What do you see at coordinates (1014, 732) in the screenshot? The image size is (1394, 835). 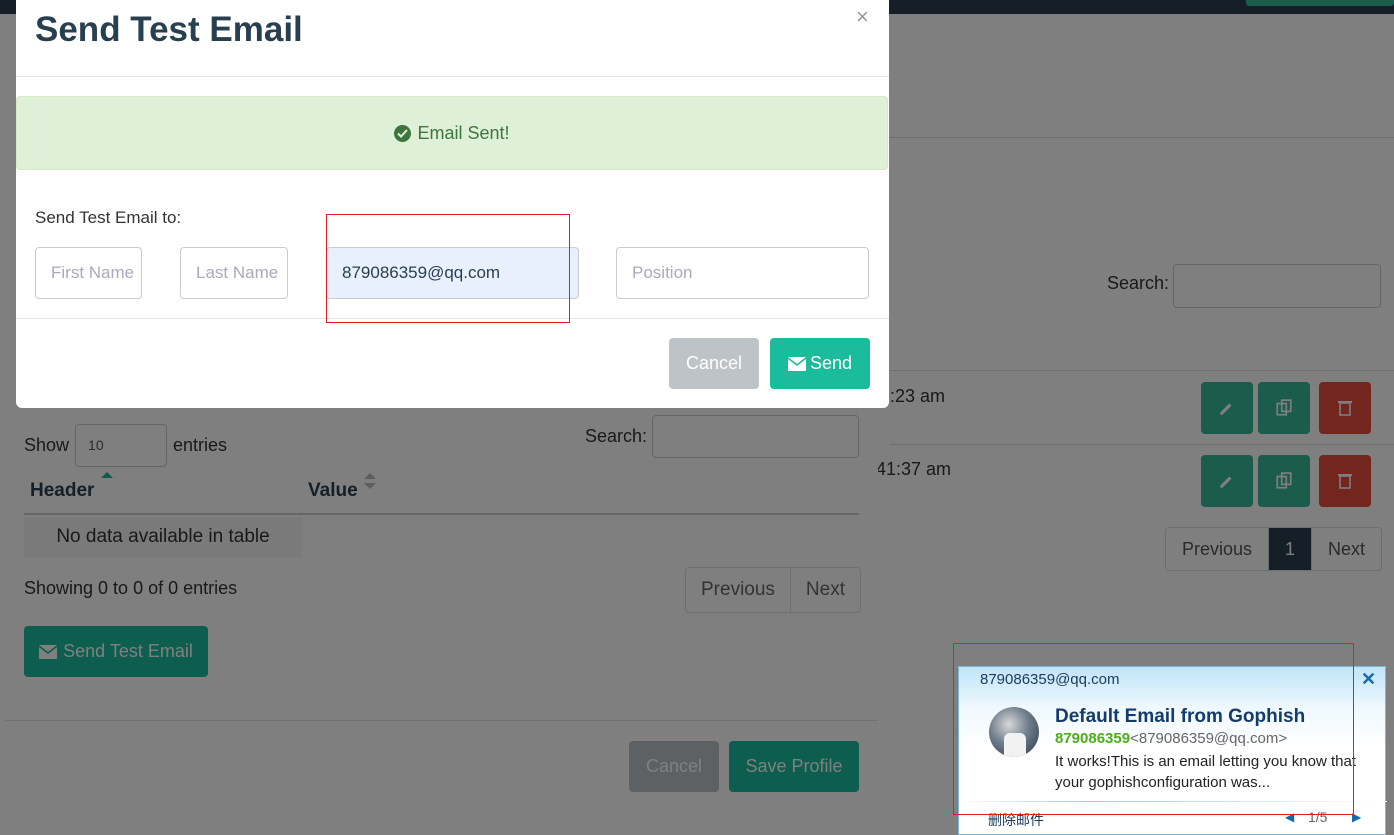 I see `sender-avatar` at bounding box center [1014, 732].